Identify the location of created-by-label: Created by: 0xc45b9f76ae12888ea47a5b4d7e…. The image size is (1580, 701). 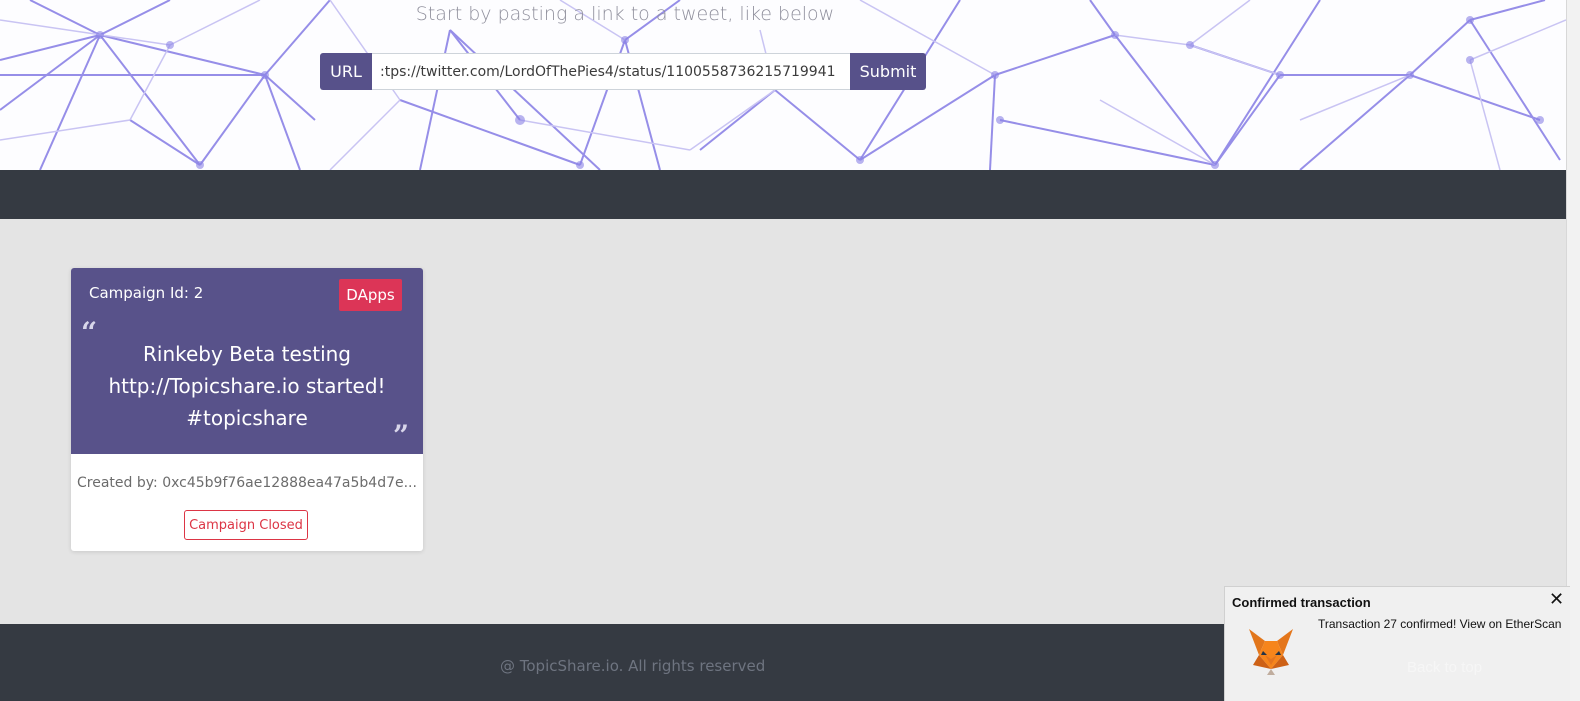
(247, 483).